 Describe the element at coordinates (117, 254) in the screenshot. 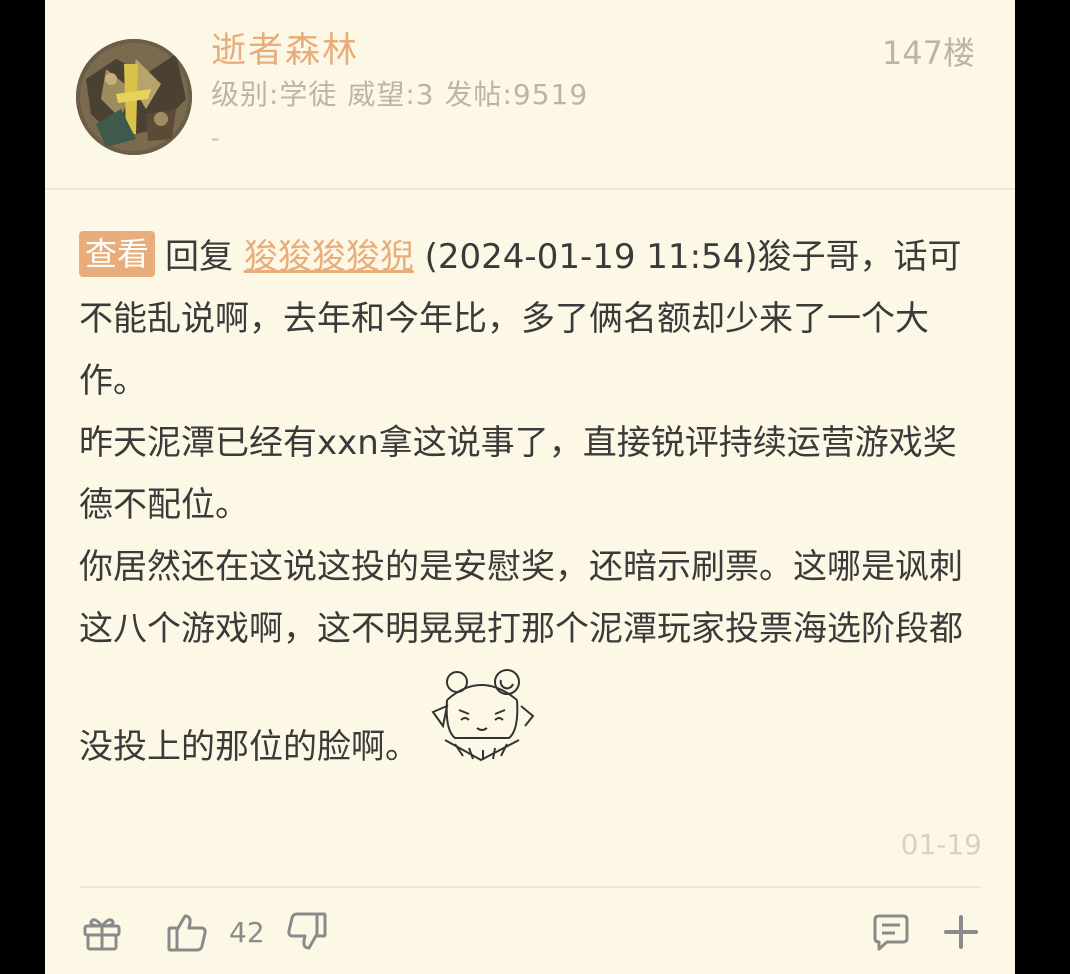

I see `view-button: 查看` at that location.